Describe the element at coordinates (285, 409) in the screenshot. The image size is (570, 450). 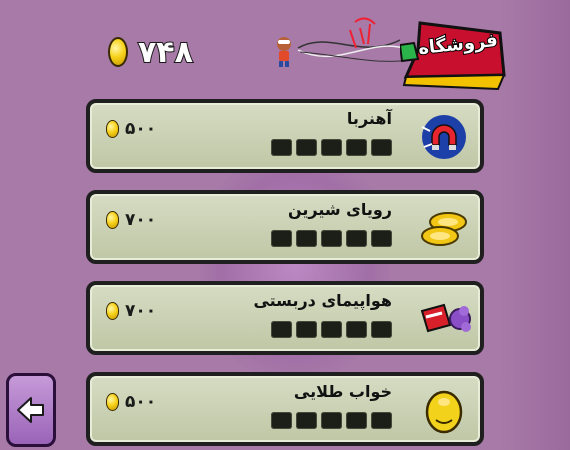
I see `shop-item-golden-sleep: ۵۰۰ خواب طلایی` at that location.